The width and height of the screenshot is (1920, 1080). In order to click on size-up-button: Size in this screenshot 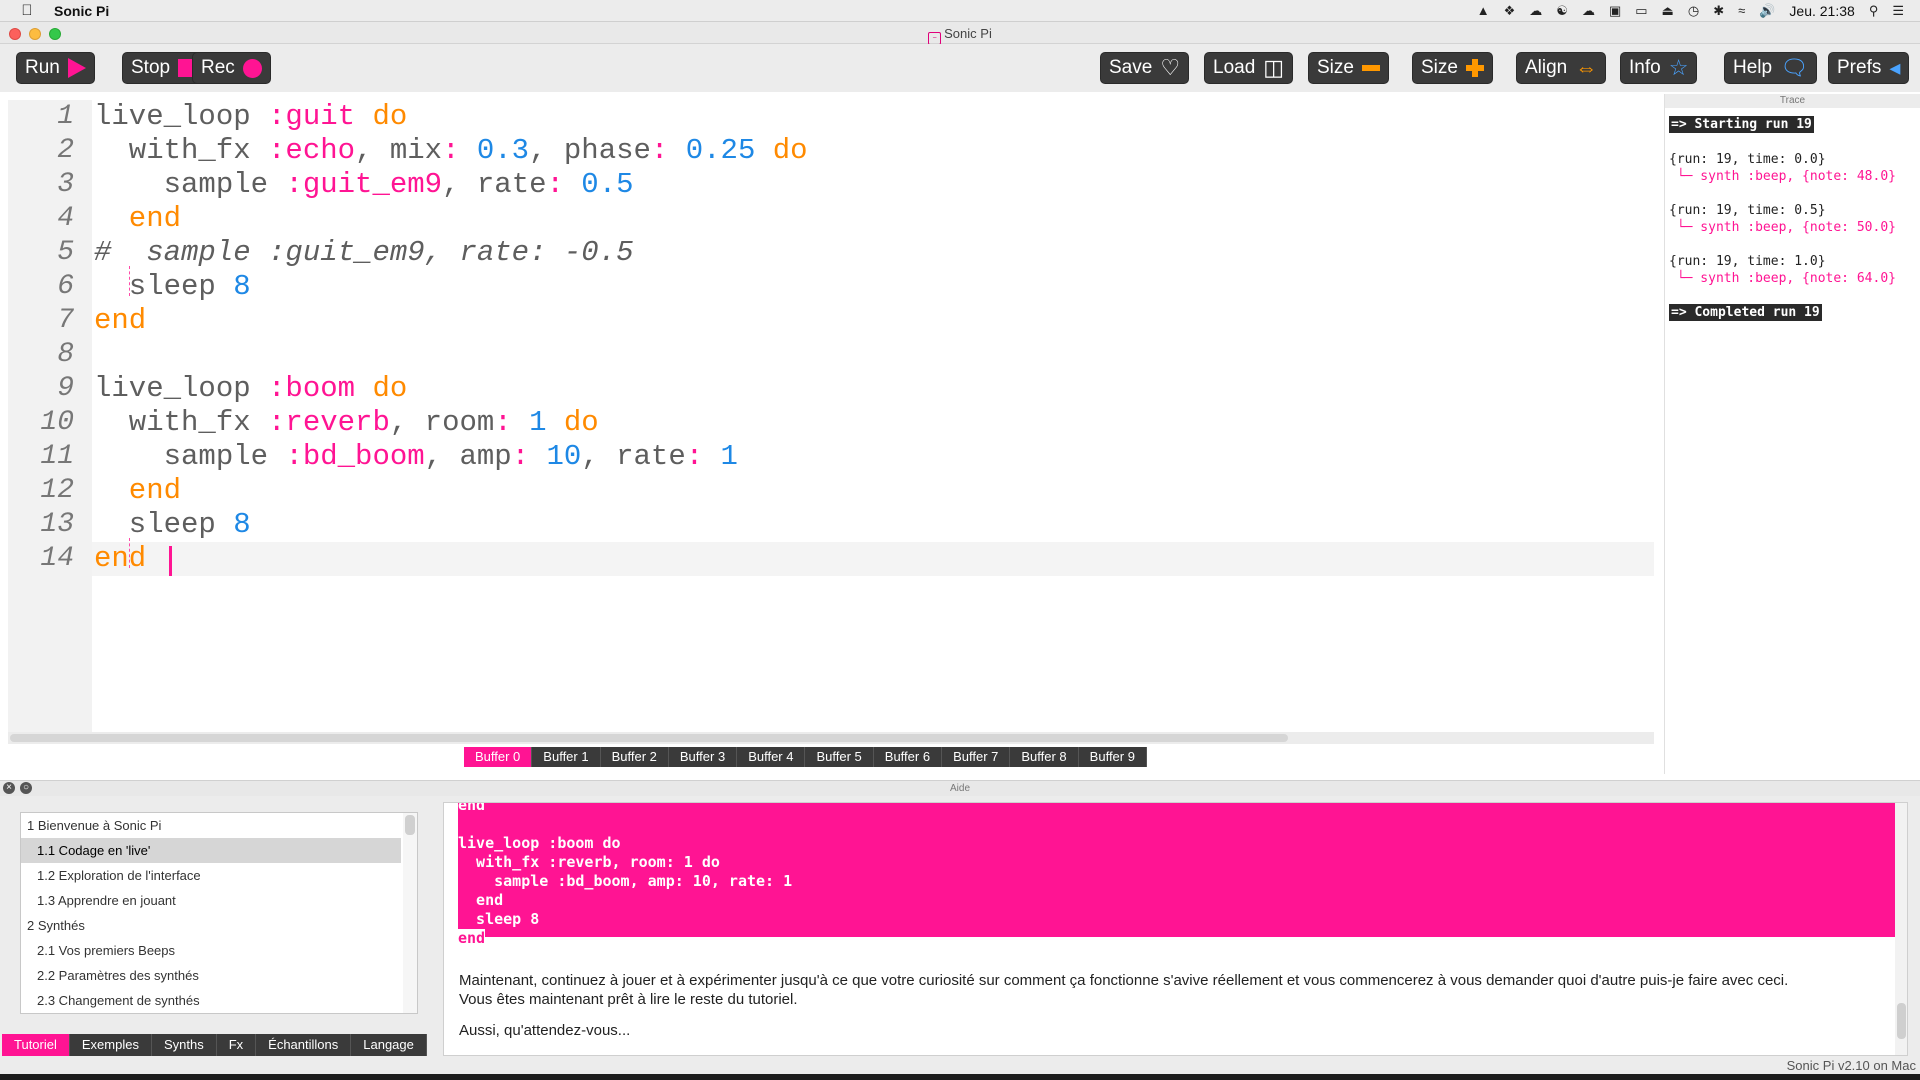, I will do `click(1452, 68)`.